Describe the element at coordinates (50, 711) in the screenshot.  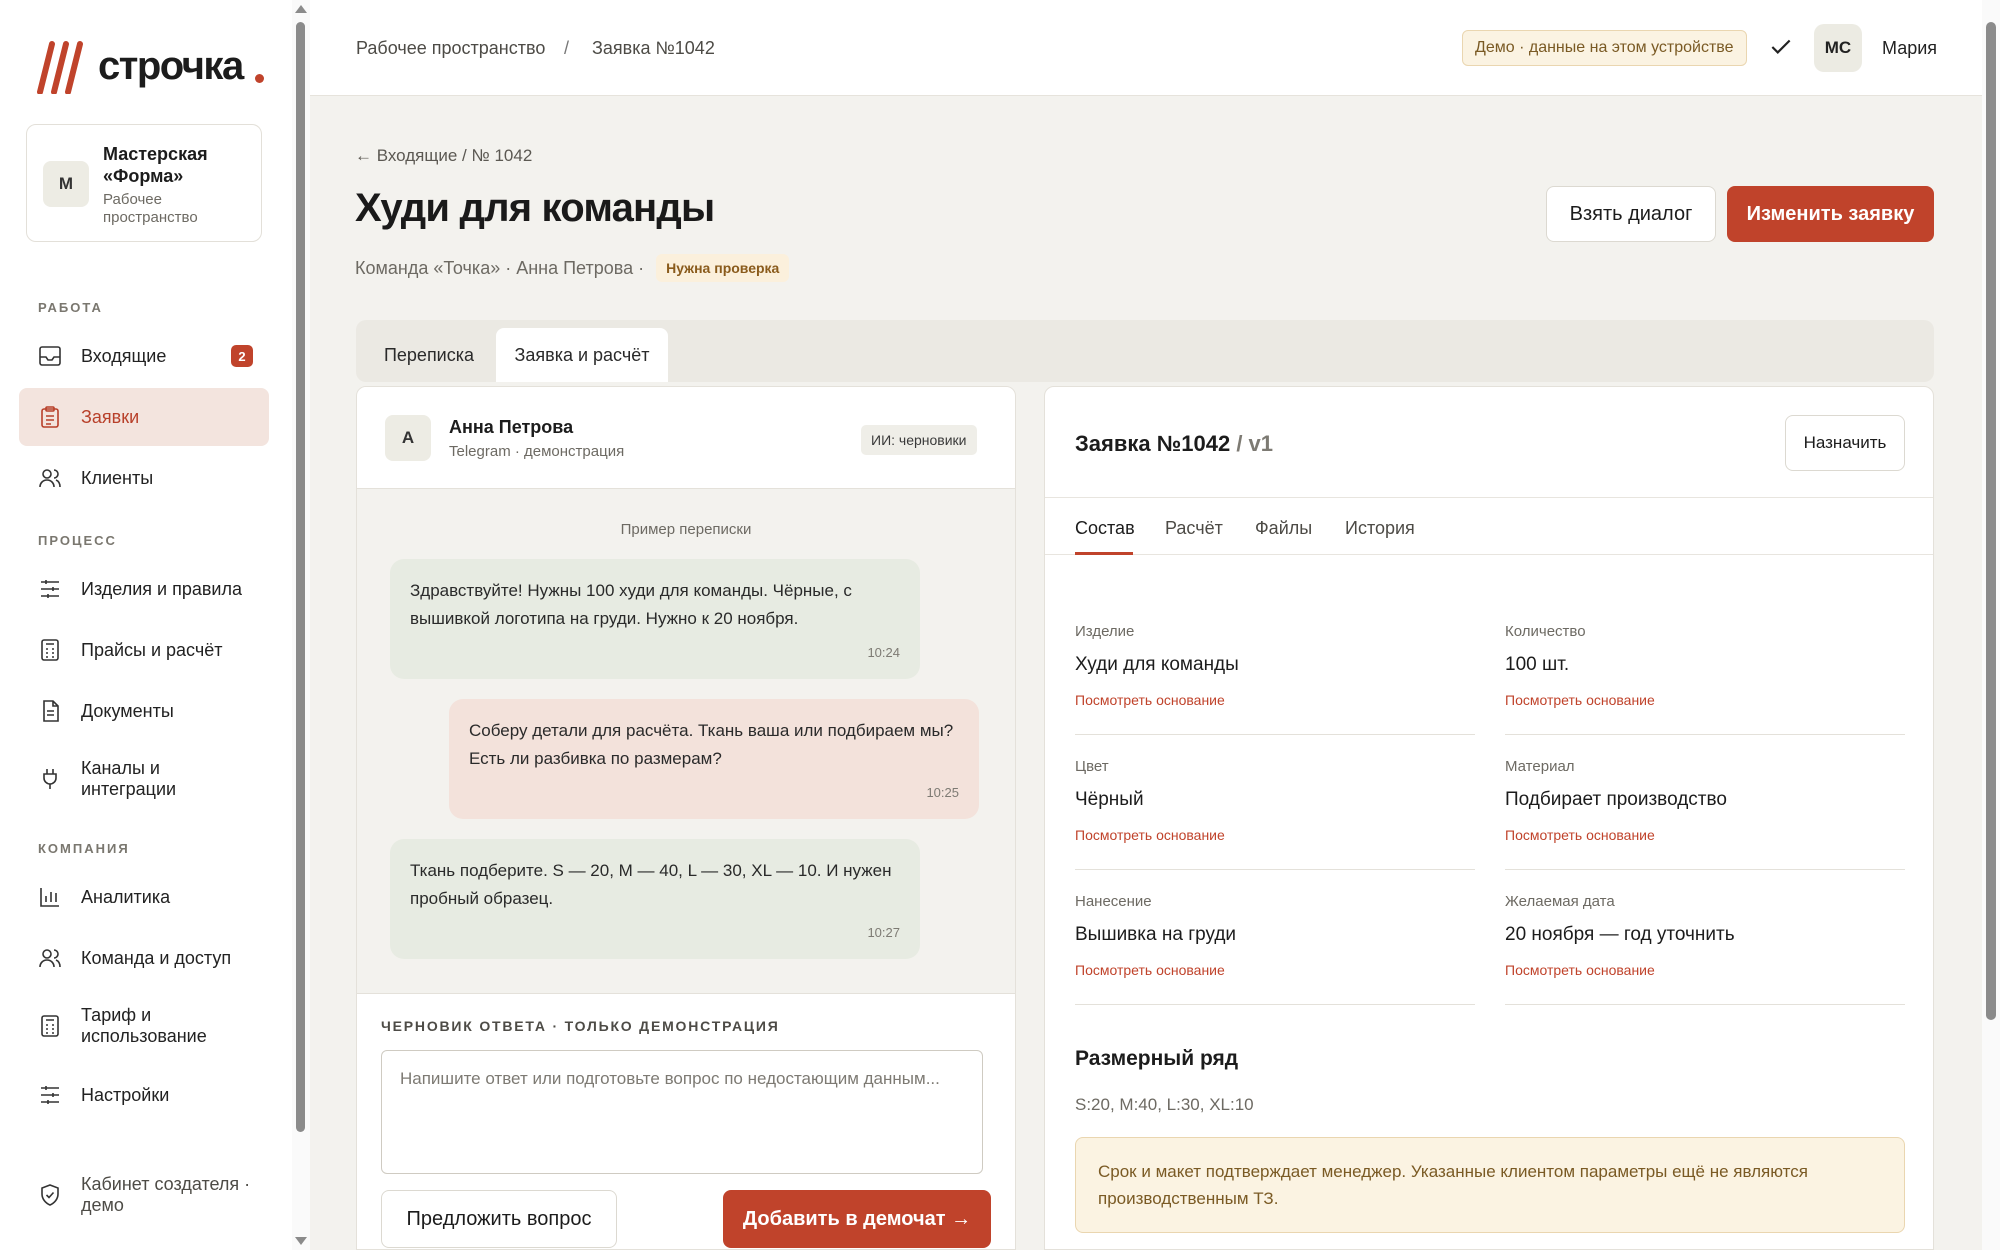
I see `document-icon` at that location.